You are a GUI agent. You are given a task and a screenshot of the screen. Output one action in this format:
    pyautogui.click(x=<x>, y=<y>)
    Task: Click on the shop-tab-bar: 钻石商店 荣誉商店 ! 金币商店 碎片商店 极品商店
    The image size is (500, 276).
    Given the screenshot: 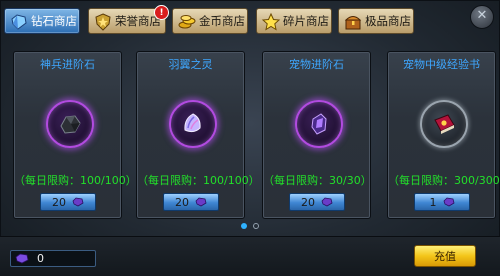 What is the action you would take?
    pyautogui.click(x=239, y=20)
    